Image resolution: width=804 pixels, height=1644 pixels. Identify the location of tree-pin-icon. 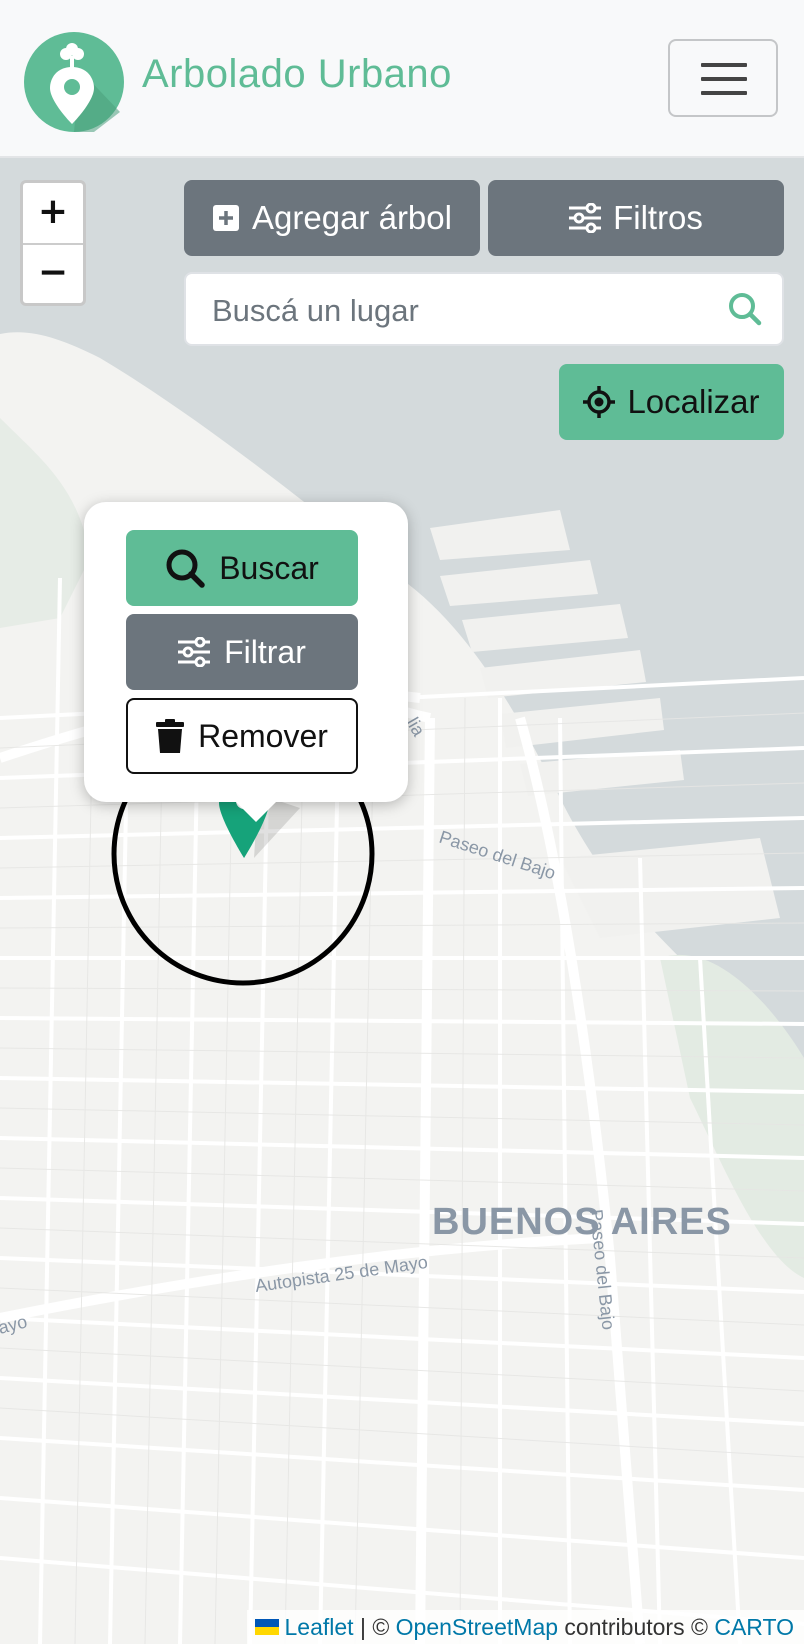
(85, 87).